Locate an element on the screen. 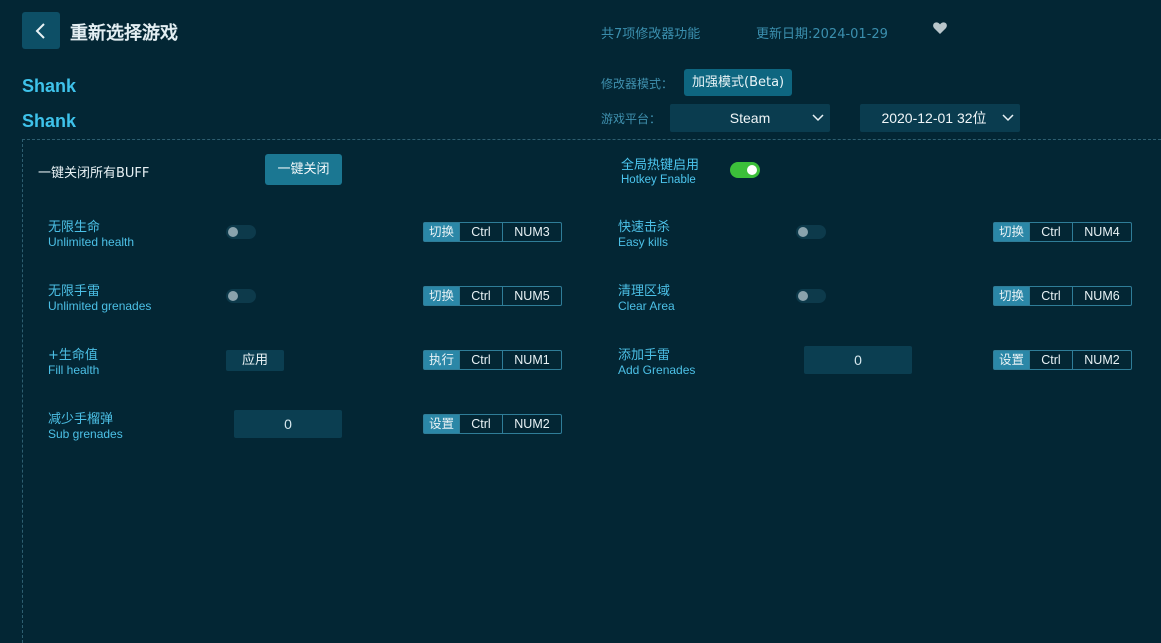 Image resolution: width=1161 pixels, height=643 pixels. feature-label-en: Easy kills is located at coordinates (643, 242).